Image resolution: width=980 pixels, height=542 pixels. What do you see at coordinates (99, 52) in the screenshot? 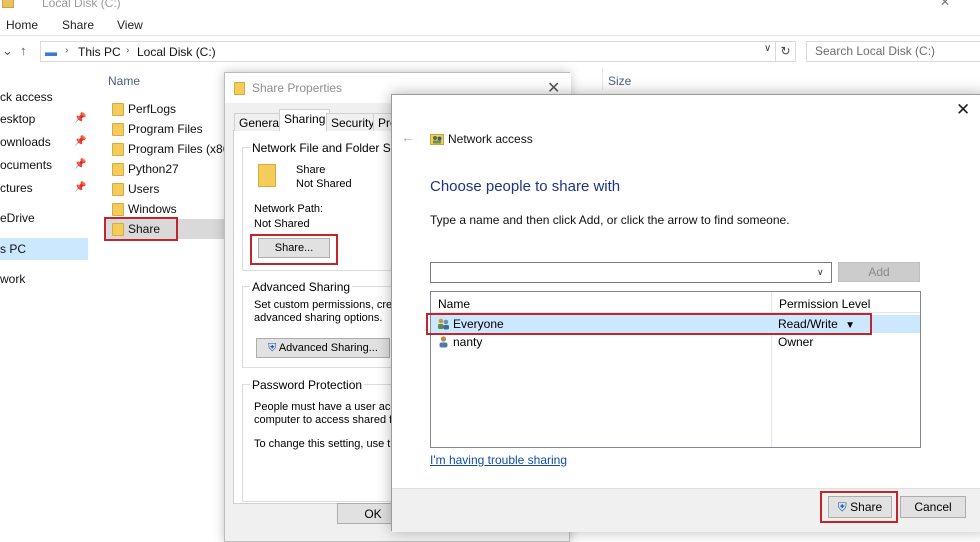
I see `breadcrumb-this-pc: This PC` at bounding box center [99, 52].